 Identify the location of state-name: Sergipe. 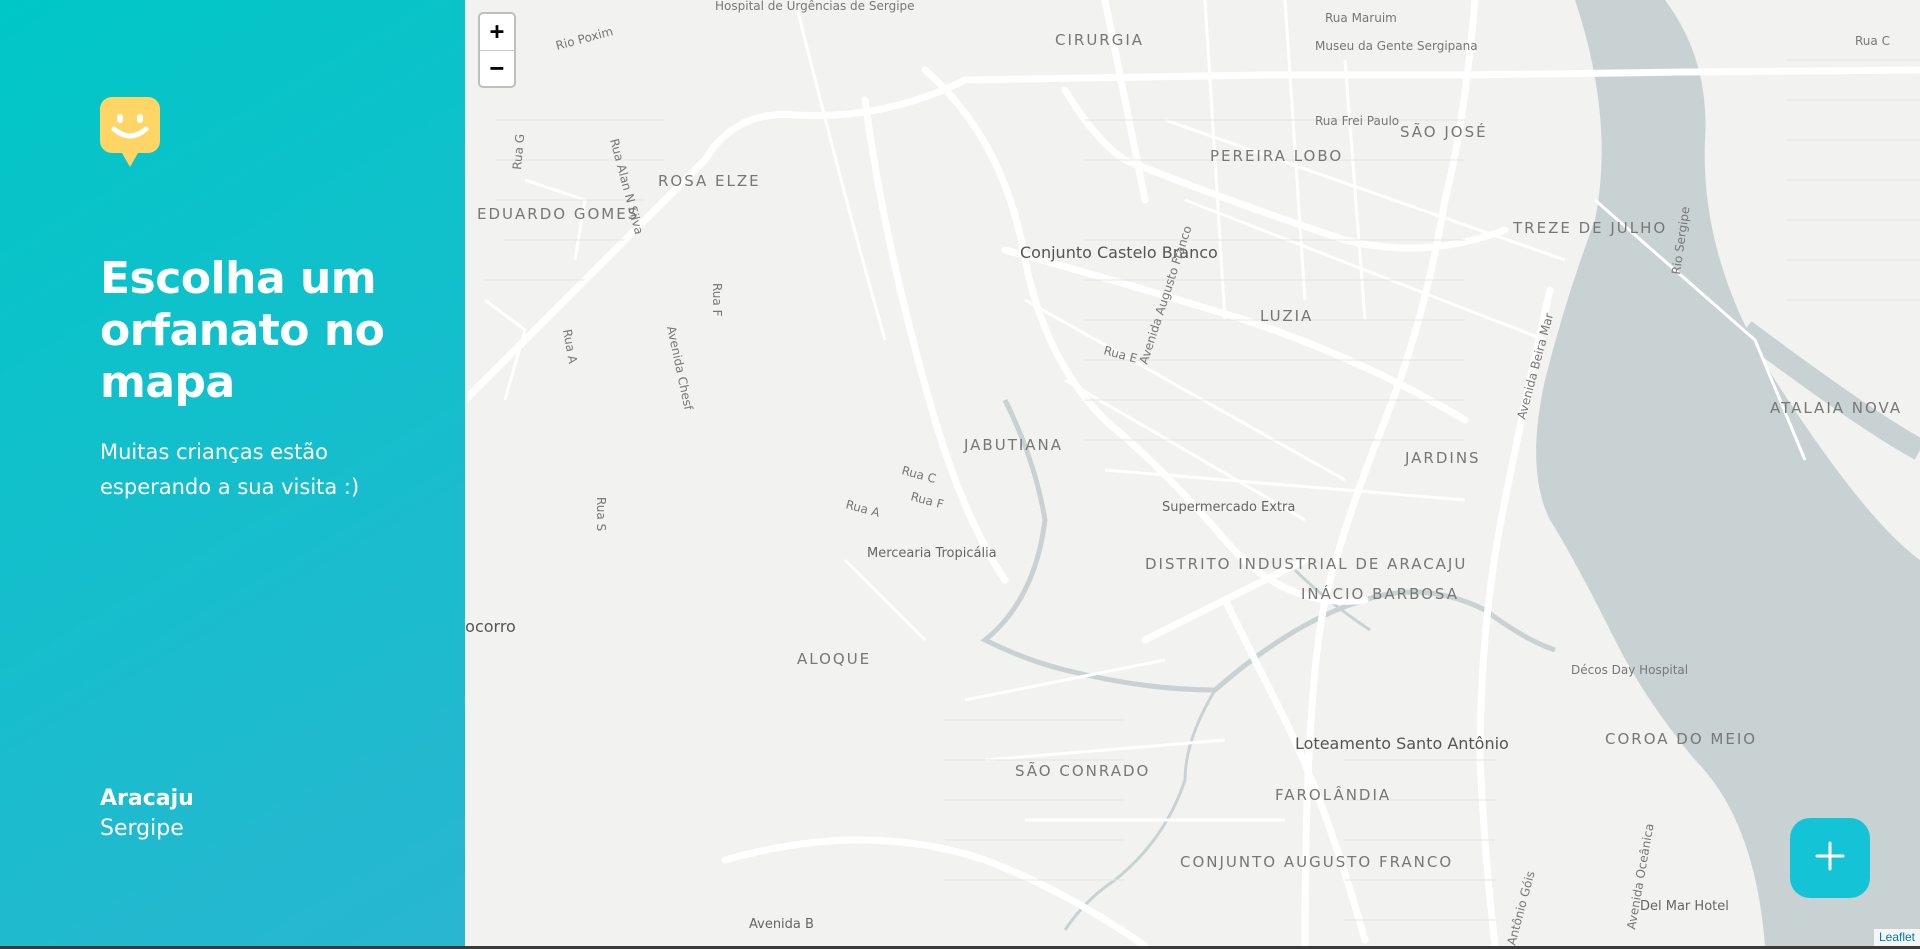
(142, 828).